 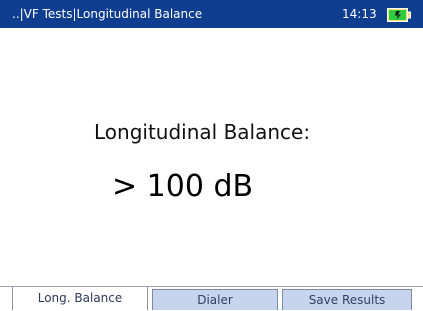 I want to click on measurement-value: > 100 dB, so click(x=183, y=186).